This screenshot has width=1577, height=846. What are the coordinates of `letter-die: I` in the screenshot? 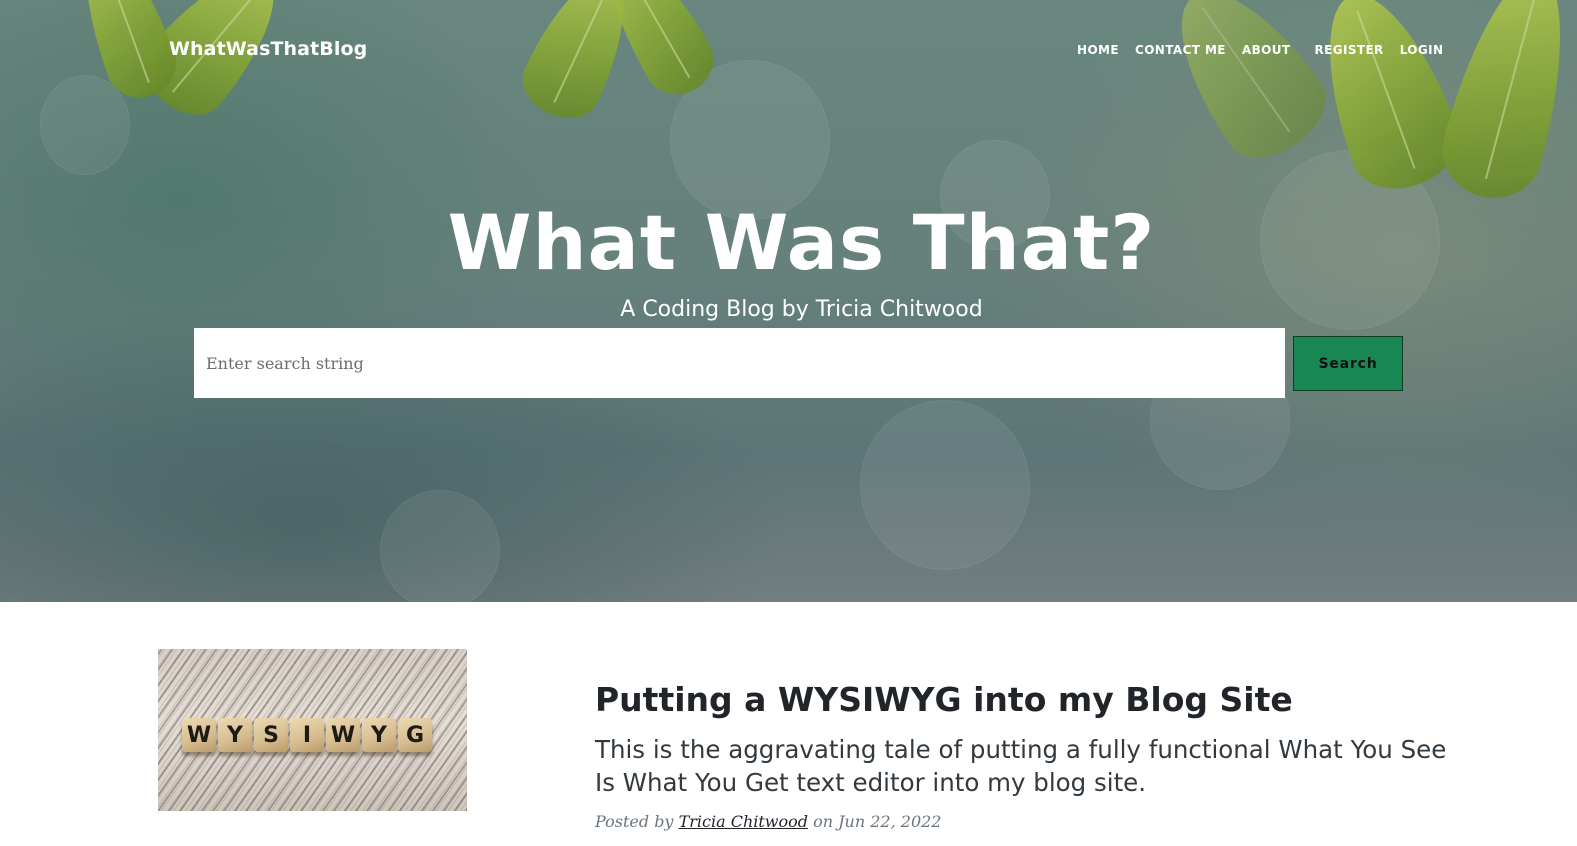 It's located at (307, 735).